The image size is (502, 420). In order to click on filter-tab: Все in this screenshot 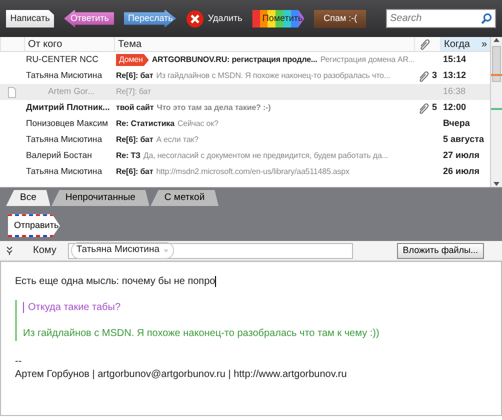, I will do `click(28, 198)`.